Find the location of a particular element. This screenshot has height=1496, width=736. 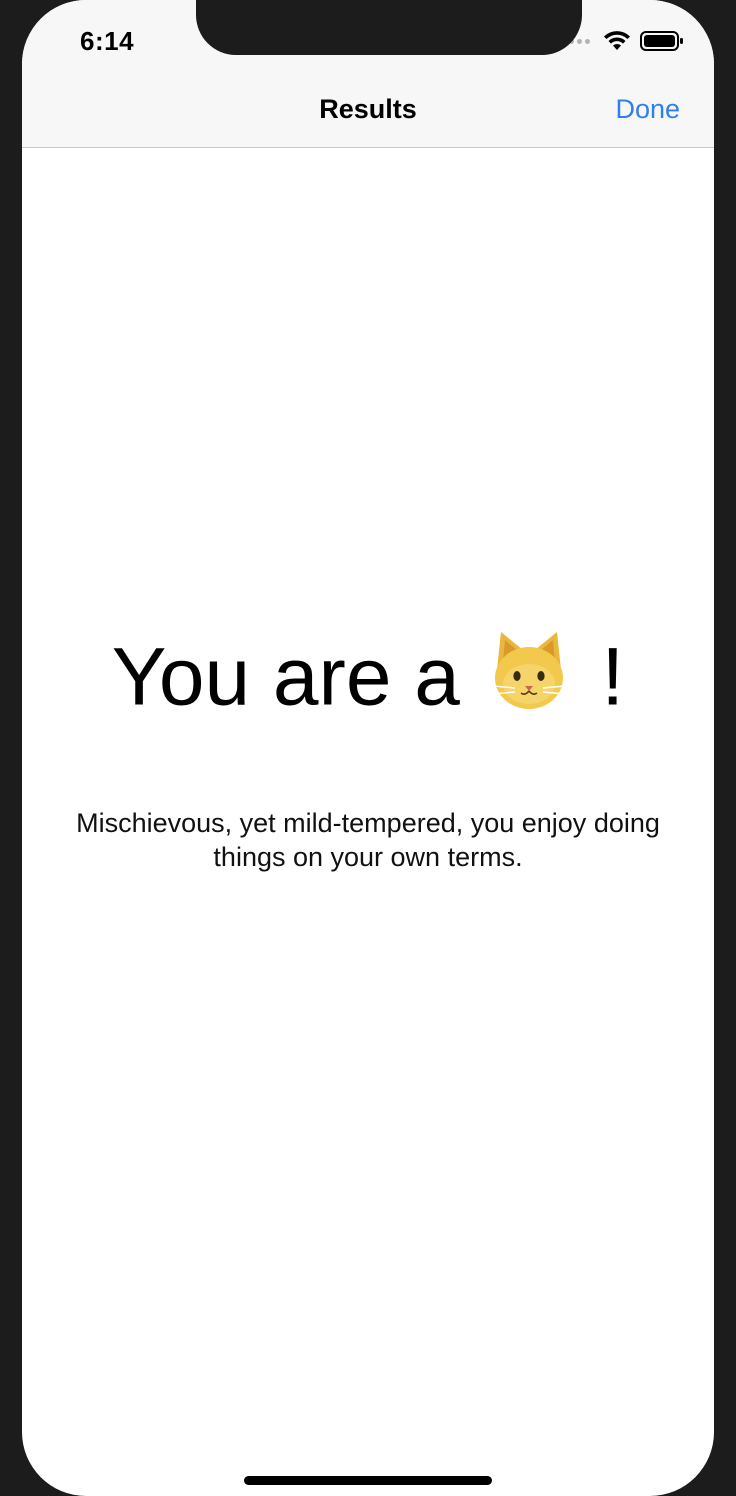

home-indicator is located at coordinates (368, 1480).